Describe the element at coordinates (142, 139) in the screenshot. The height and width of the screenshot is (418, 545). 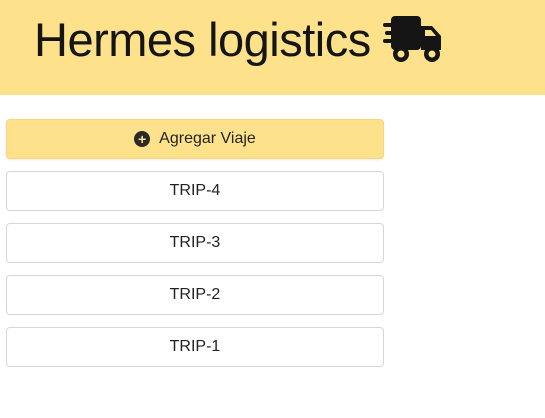
I see `plus-circle-icon: +` at that location.